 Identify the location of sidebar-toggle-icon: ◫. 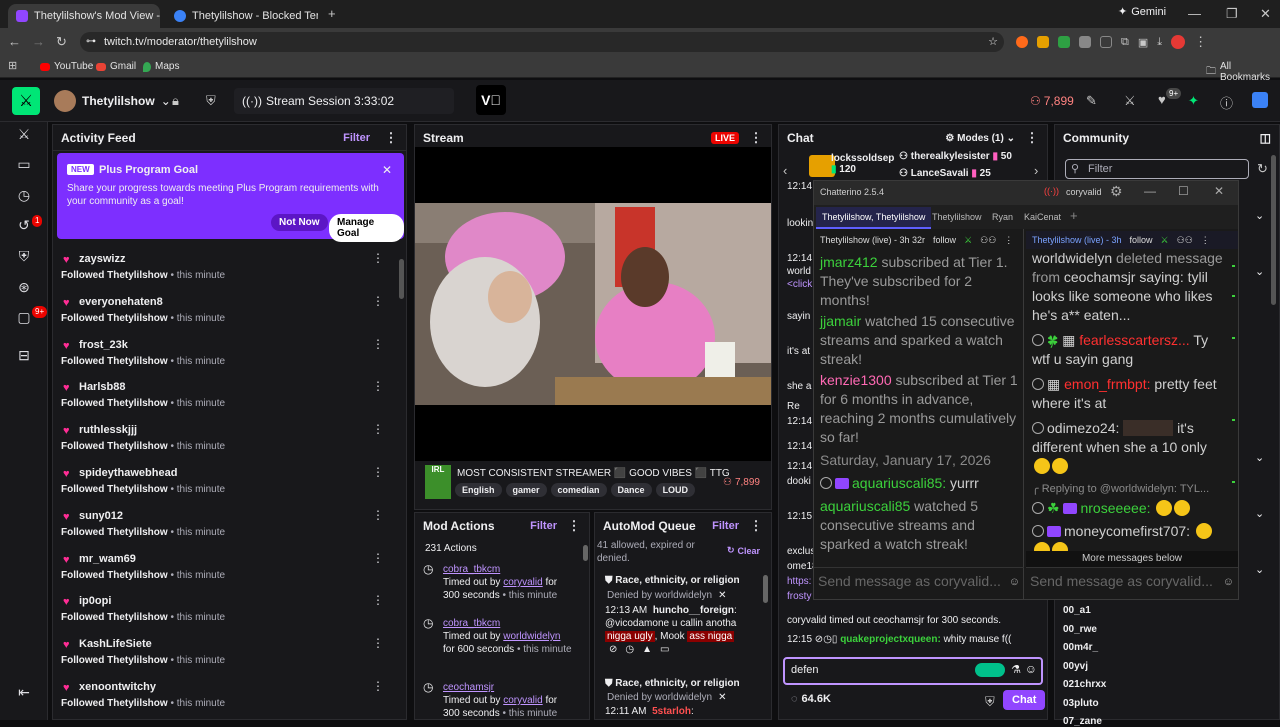
(1265, 138).